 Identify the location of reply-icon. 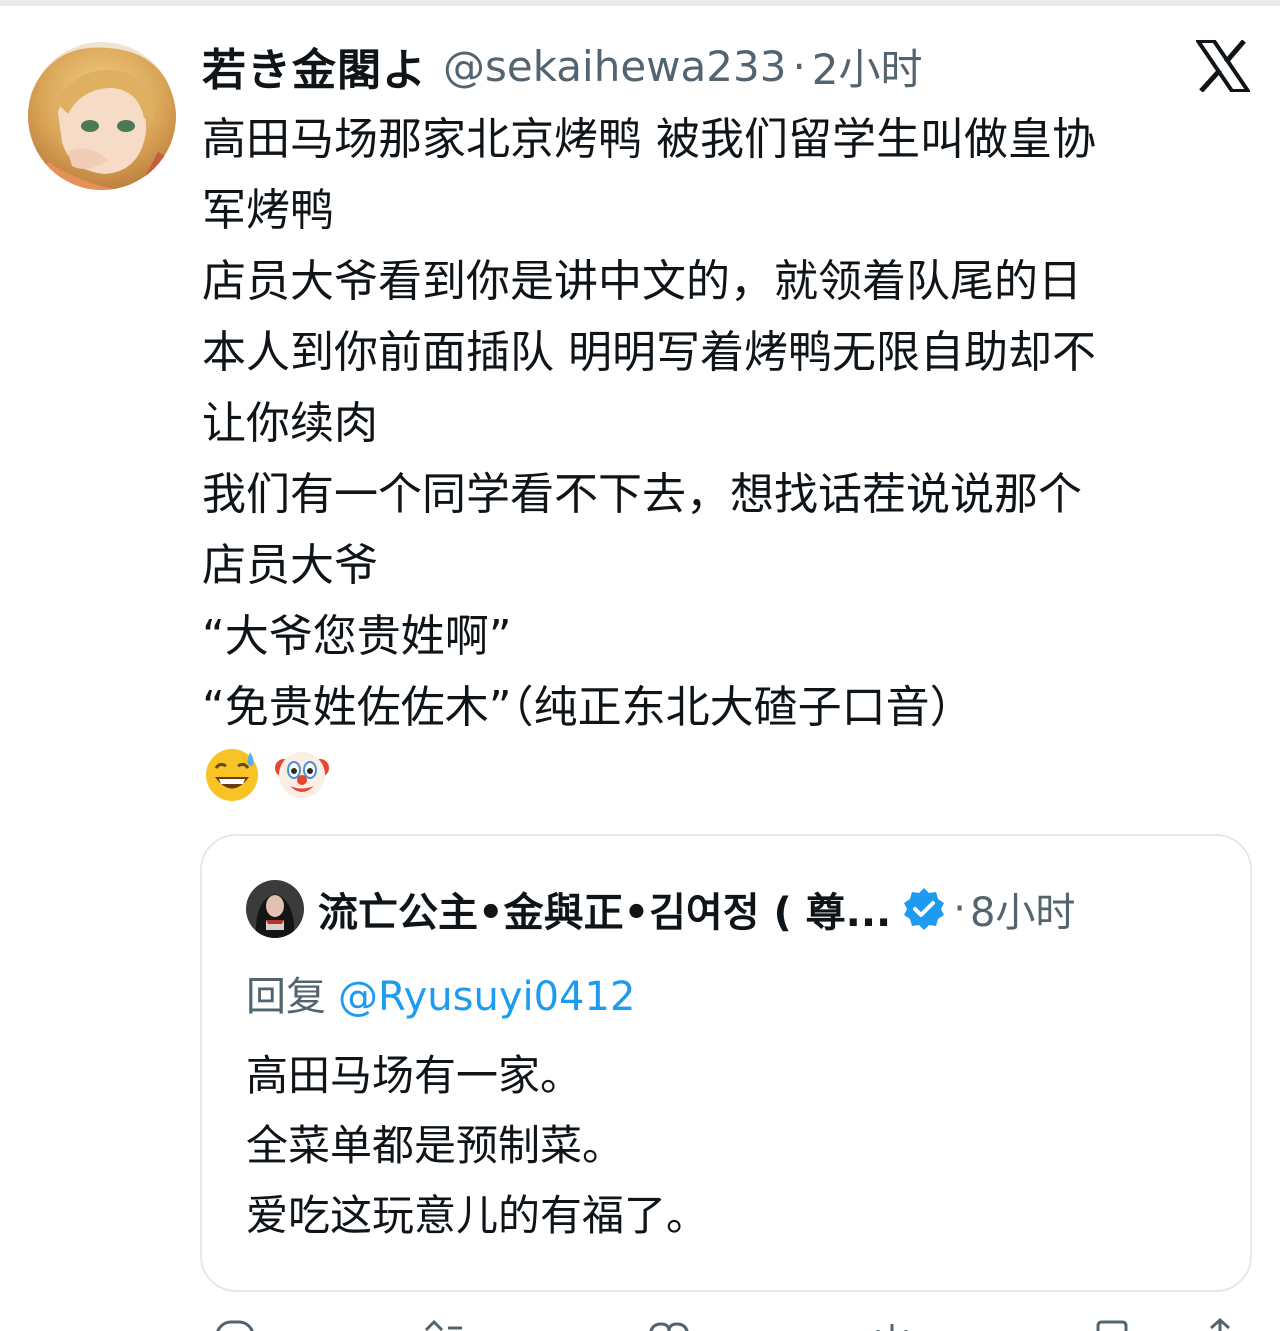
(236, 1323).